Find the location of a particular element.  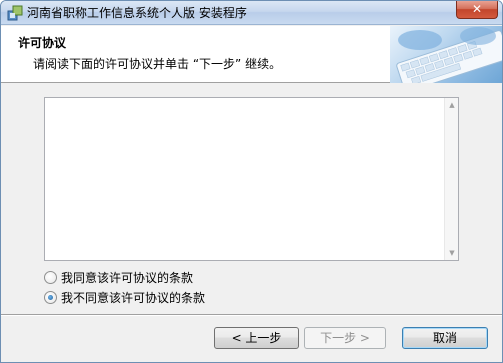

page-subtitle: 请阅读下面的许可协议并单击 “下一步” 继续。 is located at coordinates (157, 64).